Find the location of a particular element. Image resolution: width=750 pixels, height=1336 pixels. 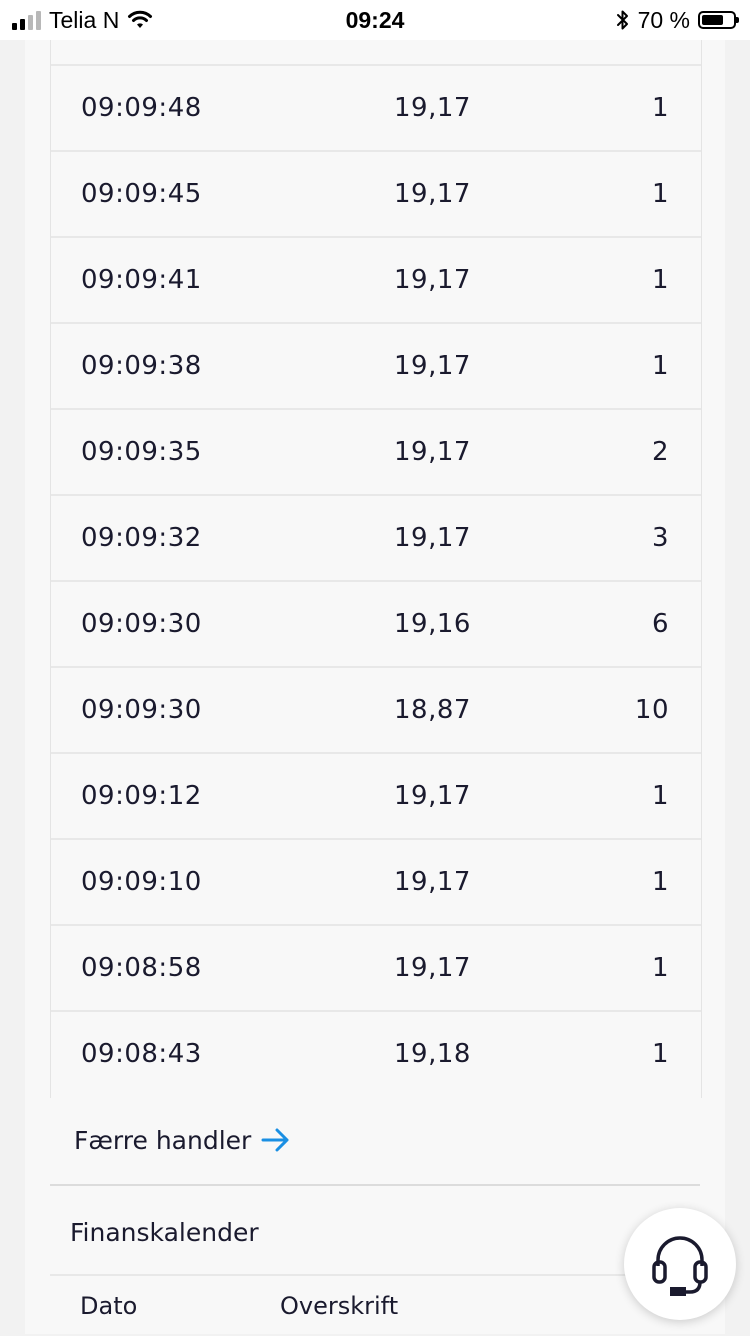

trade-time: 09:09:38 is located at coordinates (141, 366).